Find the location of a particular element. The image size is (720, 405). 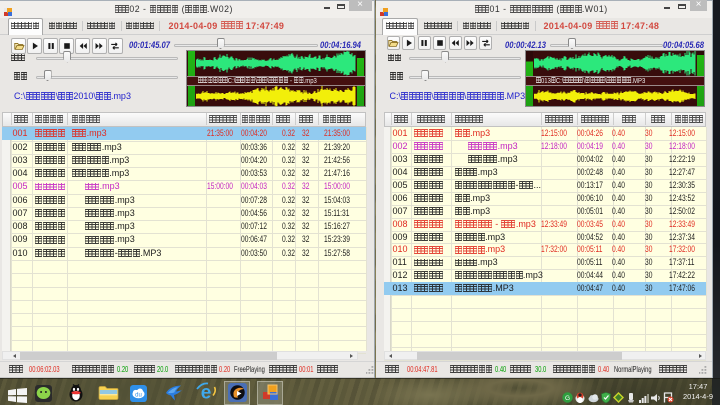

svg-text: du is located at coordinates (138, 396).